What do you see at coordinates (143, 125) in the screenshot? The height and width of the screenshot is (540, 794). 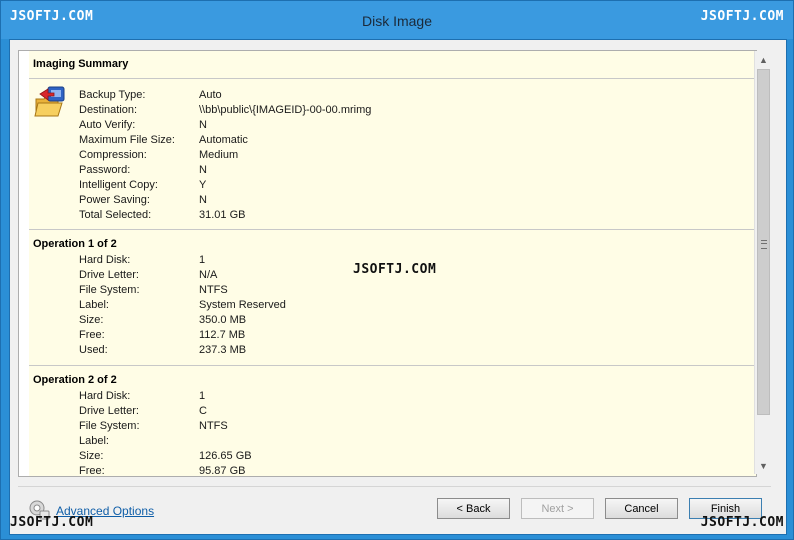 I see `summary-row-auto-verify: Auto Verify: N` at bounding box center [143, 125].